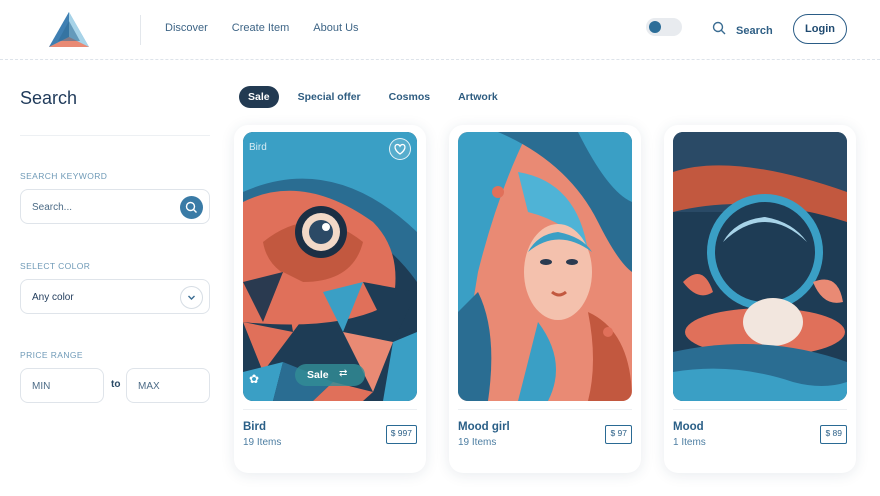 Image resolution: width=880 pixels, height=496 pixels. I want to click on card-corner-label: Bird, so click(258, 147).